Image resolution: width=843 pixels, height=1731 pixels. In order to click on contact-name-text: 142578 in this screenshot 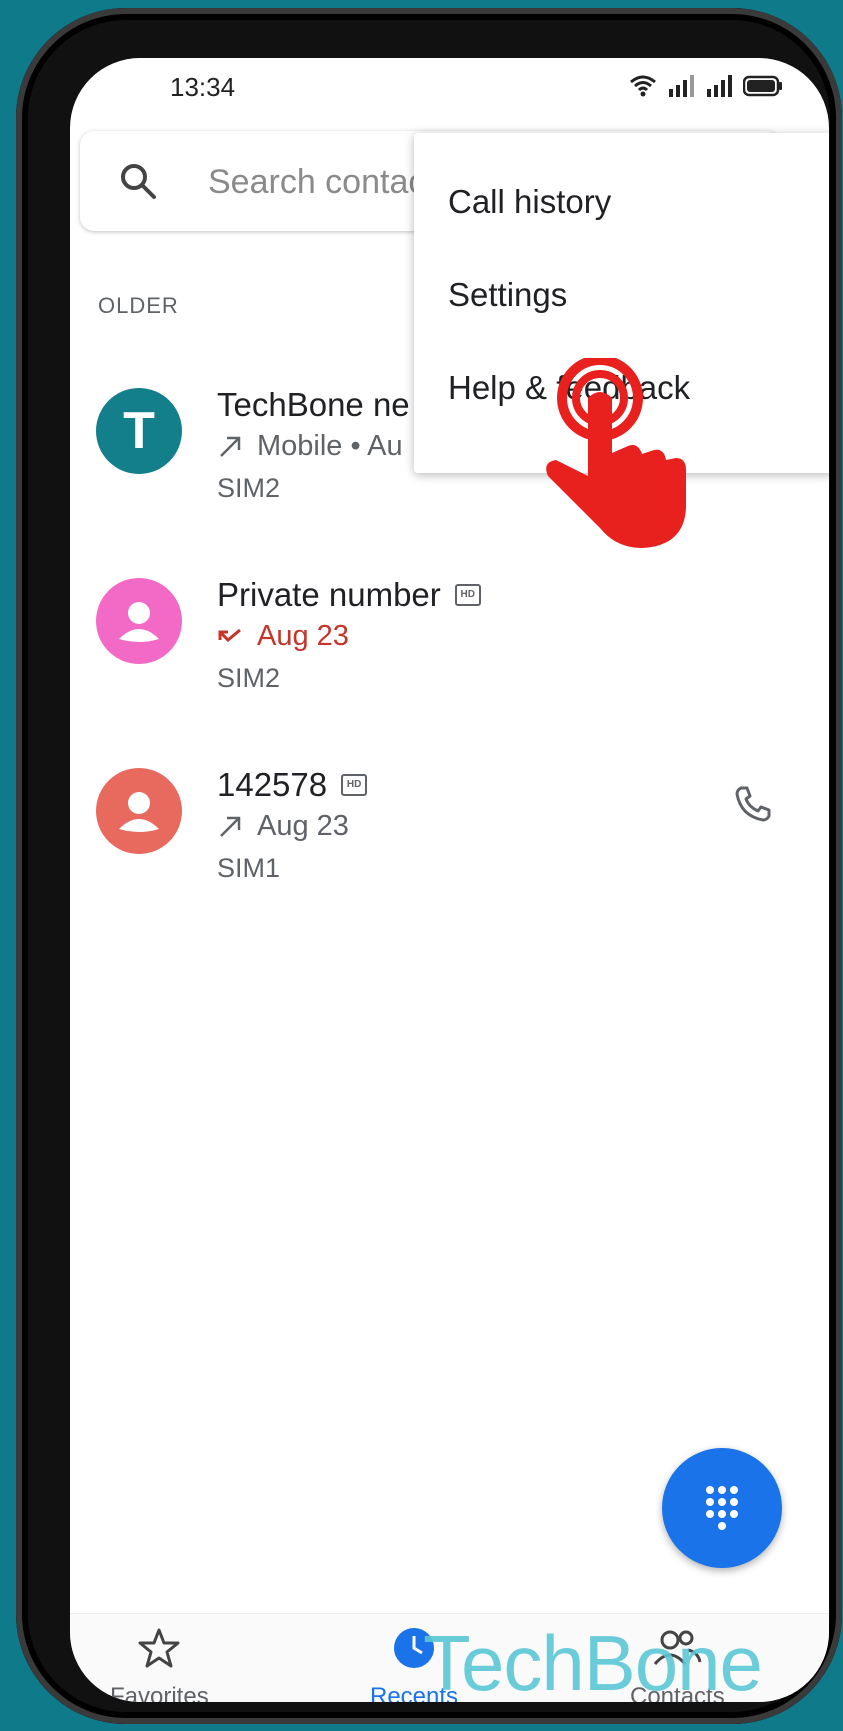, I will do `click(272, 784)`.